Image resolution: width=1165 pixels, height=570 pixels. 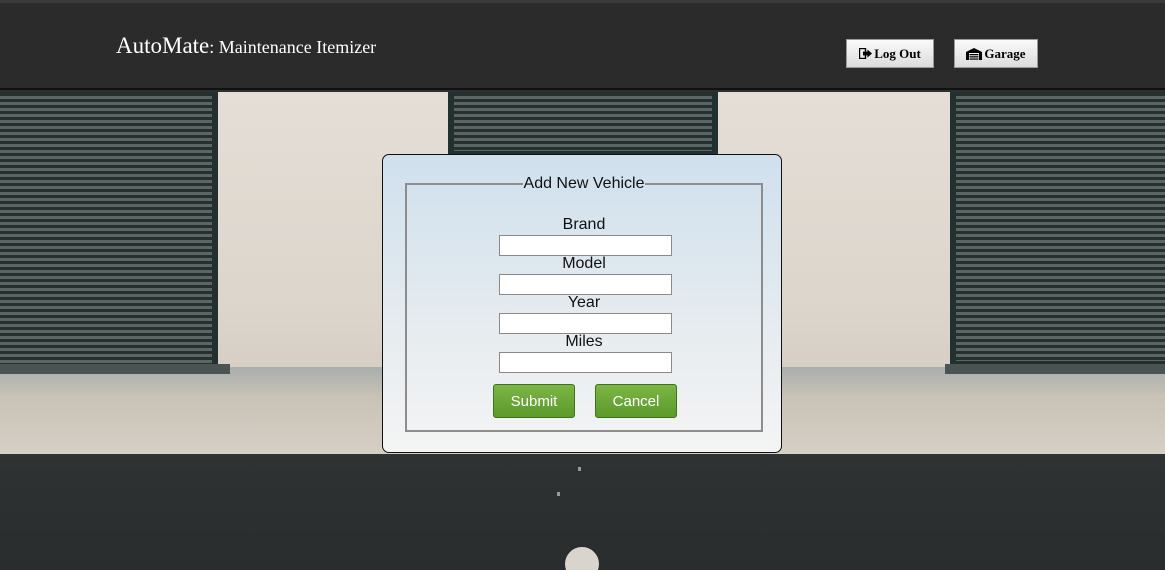 I want to click on year-input, so click(x=585, y=323).